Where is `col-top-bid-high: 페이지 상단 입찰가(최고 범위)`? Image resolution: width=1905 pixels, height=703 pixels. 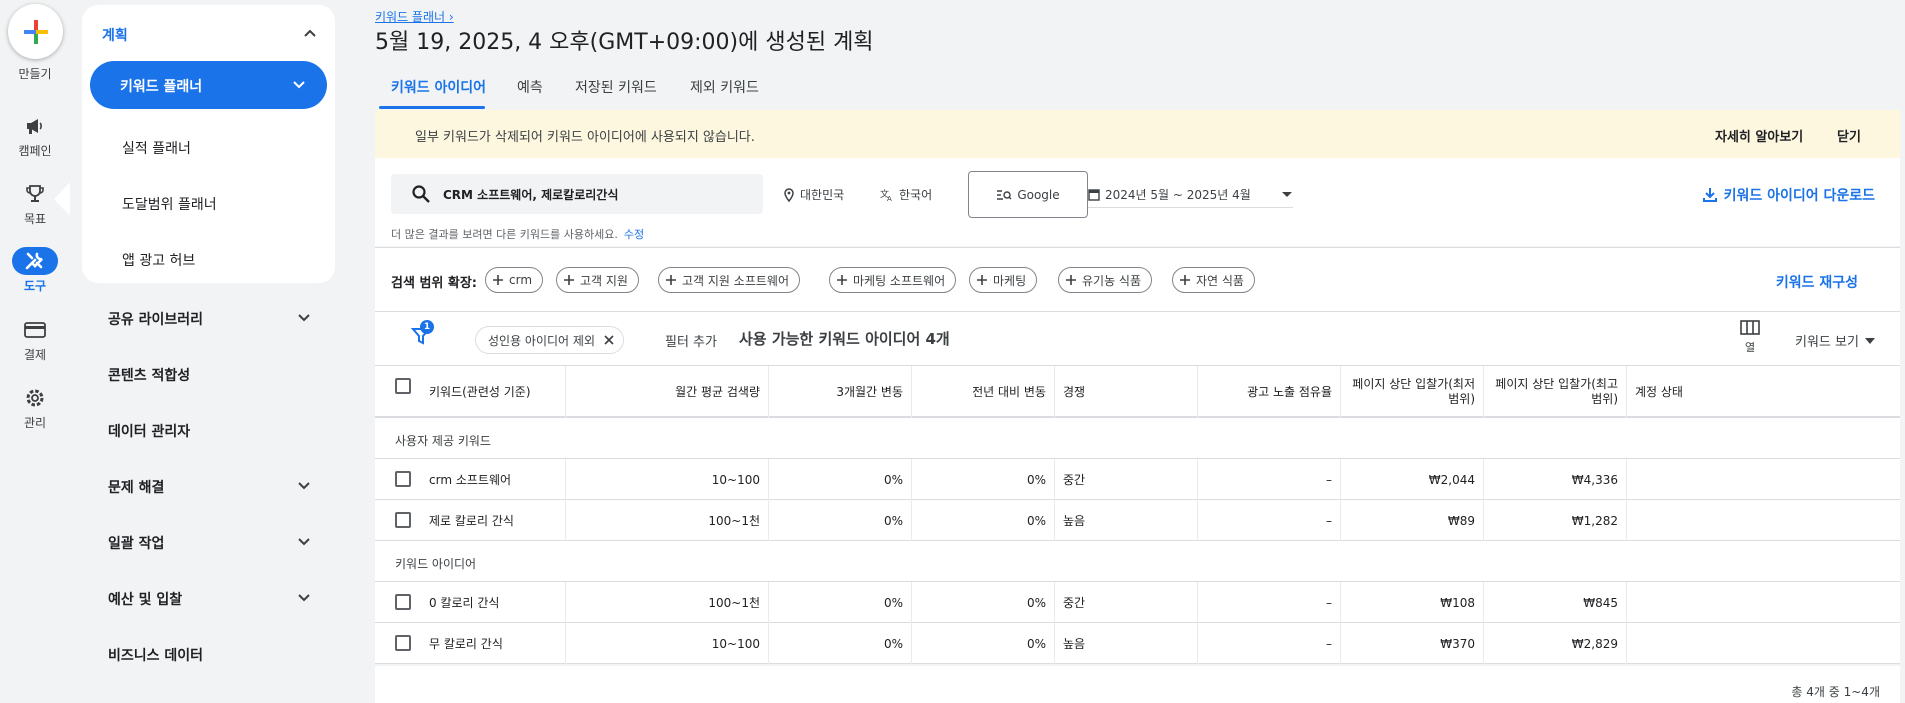 col-top-bid-high: 페이지 상단 입찰가(최고 범위) is located at coordinates (1555, 392).